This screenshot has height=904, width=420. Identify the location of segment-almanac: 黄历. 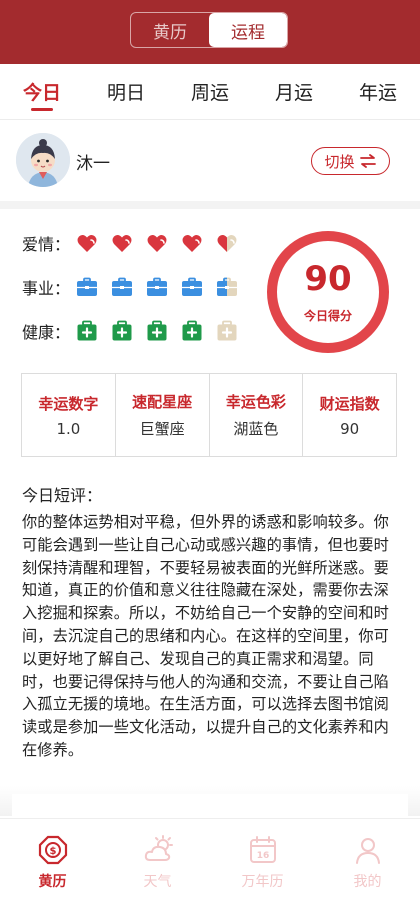
(170, 30).